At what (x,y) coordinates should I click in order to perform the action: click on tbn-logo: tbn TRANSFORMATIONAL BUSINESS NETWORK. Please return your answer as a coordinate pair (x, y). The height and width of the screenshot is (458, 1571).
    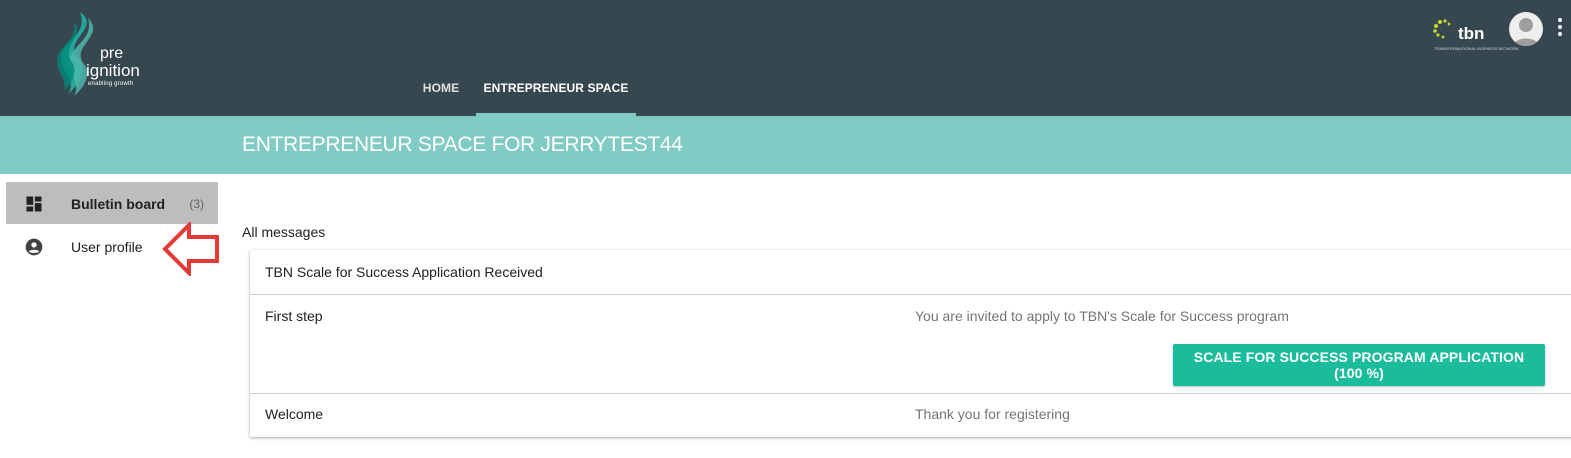
    Looking at the image, I should click on (1475, 35).